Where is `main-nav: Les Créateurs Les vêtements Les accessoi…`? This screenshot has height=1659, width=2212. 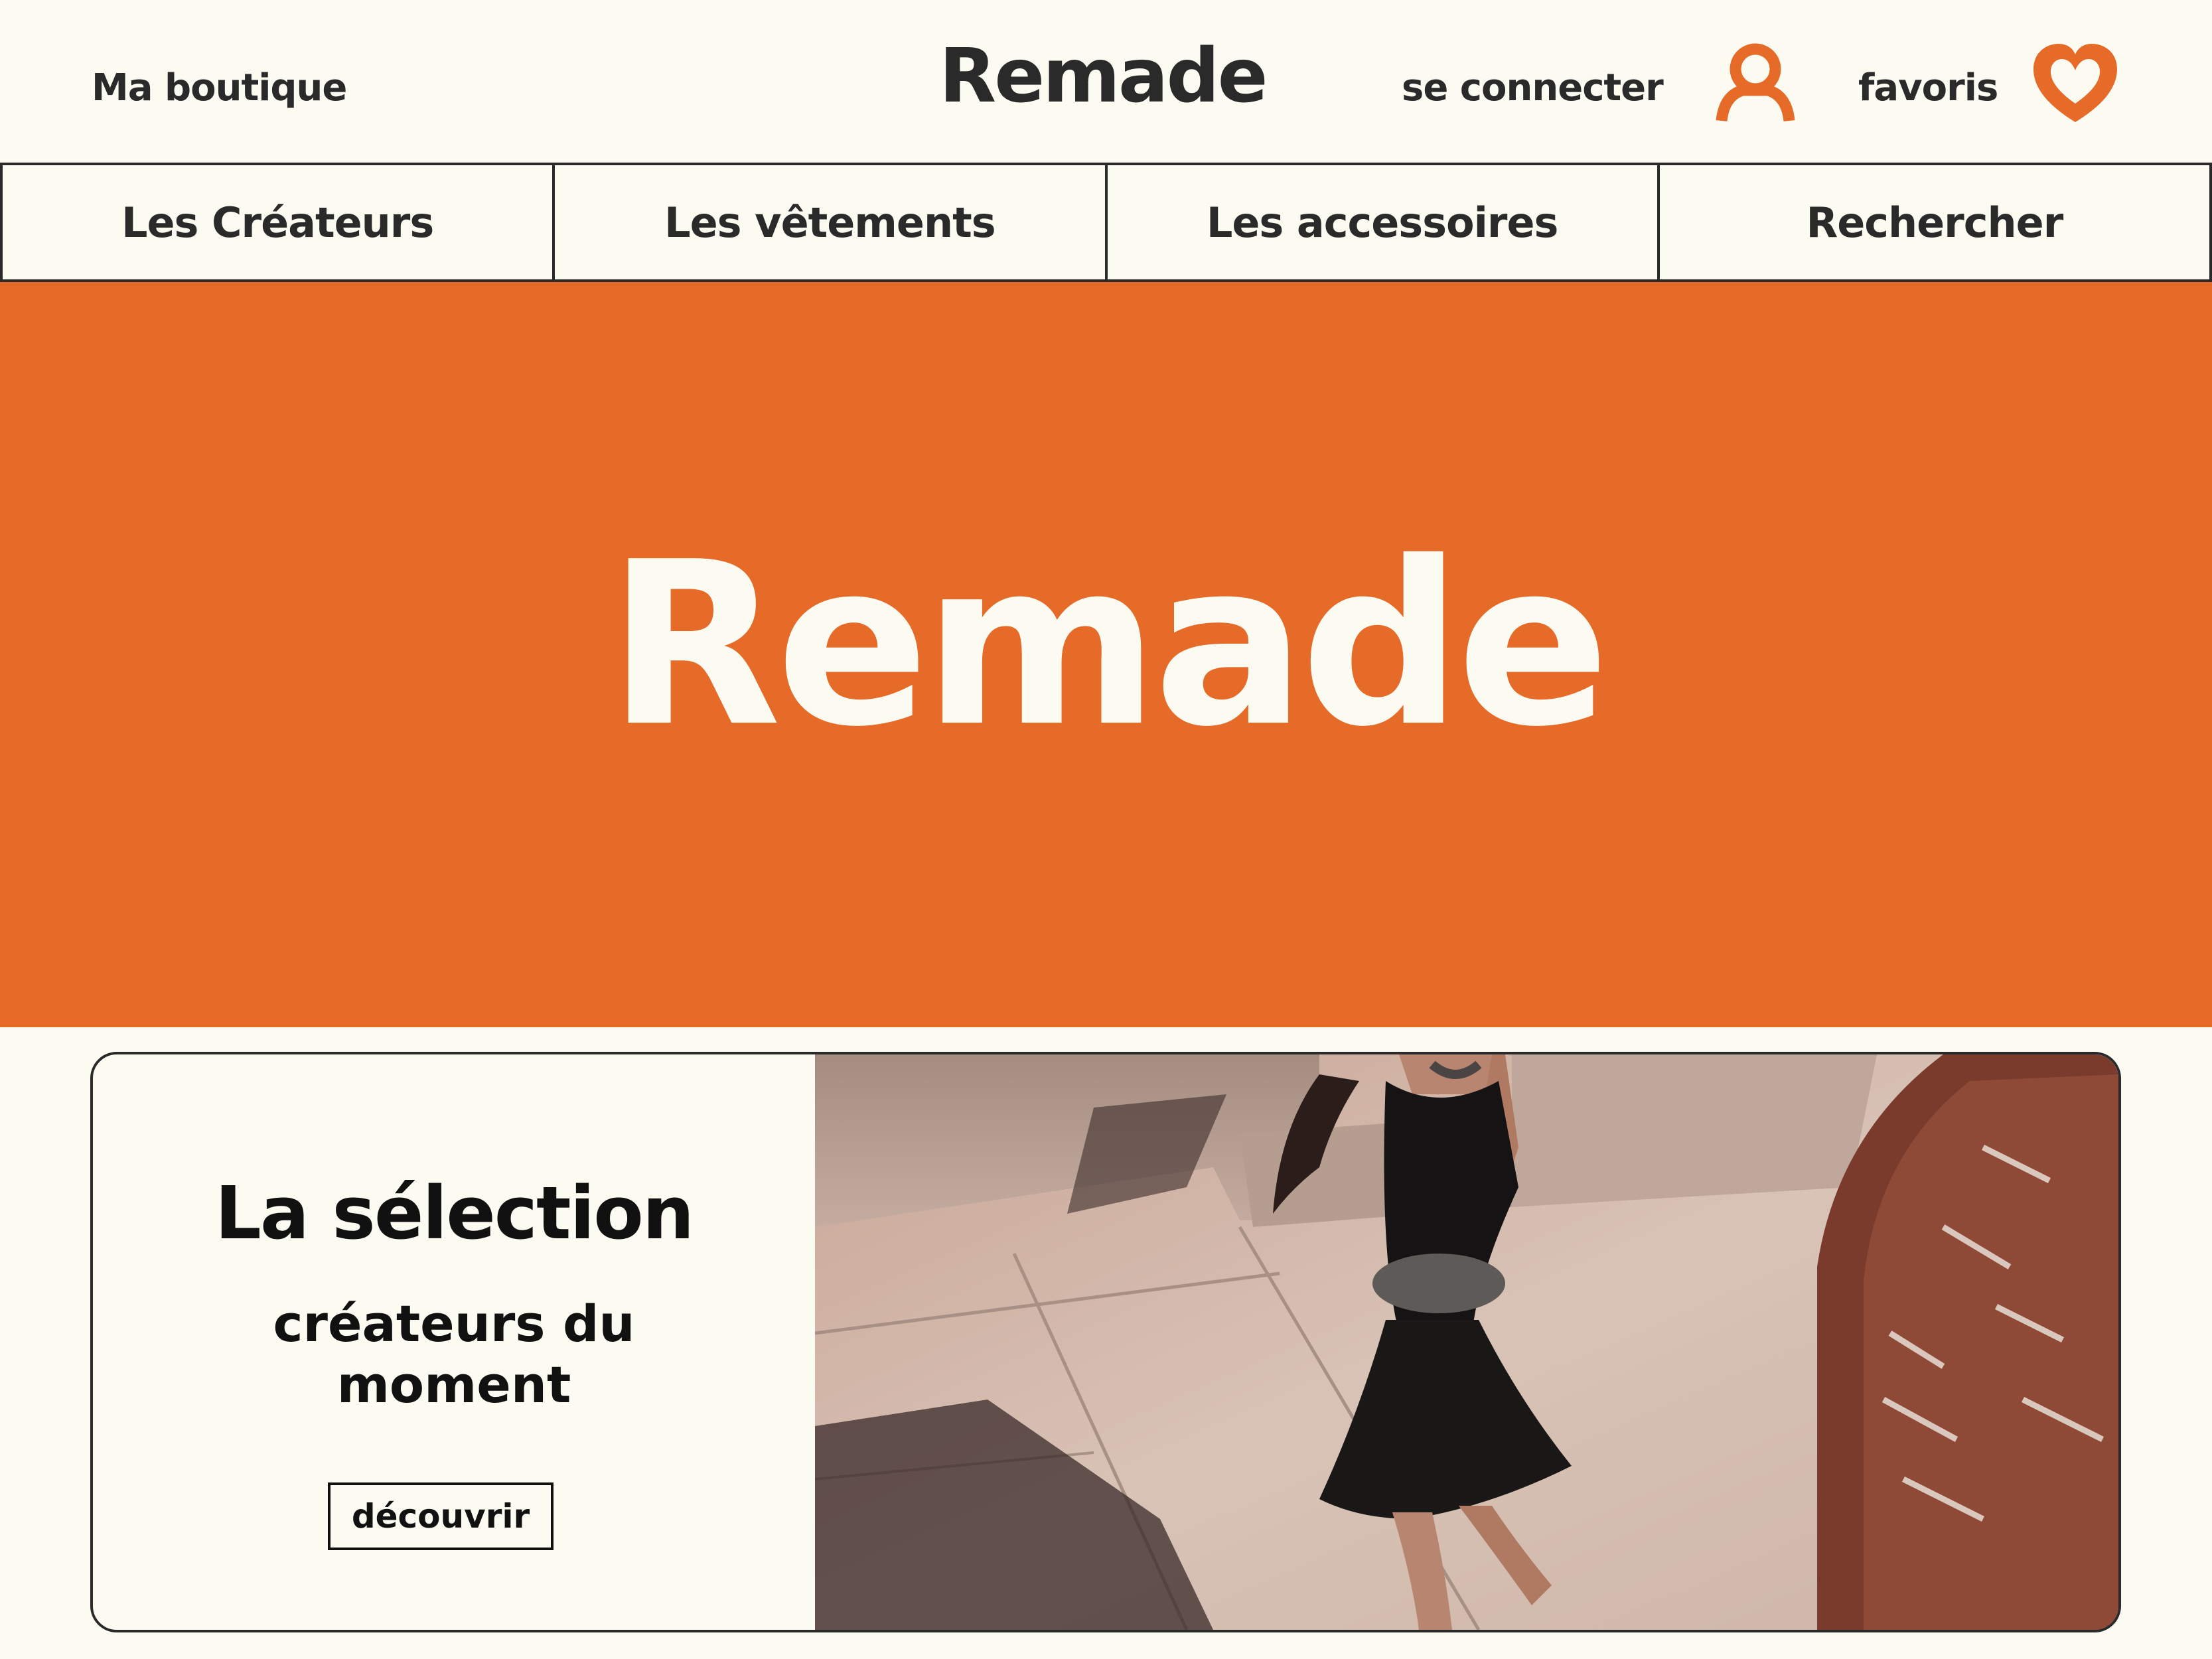 main-nav: Les Créateurs Les vêtements Les accessoi… is located at coordinates (1106, 222).